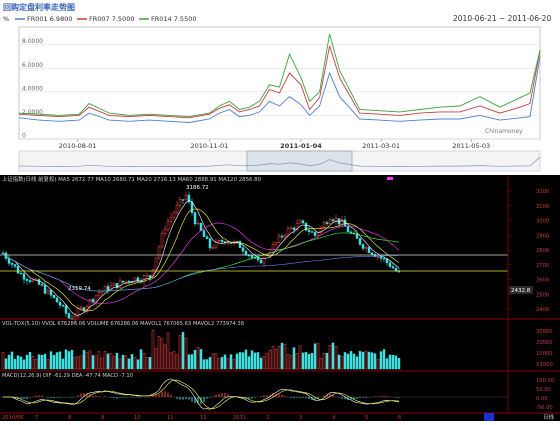 The height and width of the screenshot is (425, 560). What do you see at coordinates (502, 18) in the screenshot?
I see `rate-date-range: 2010-06-21 ~ 2011-06-20` at bounding box center [502, 18].